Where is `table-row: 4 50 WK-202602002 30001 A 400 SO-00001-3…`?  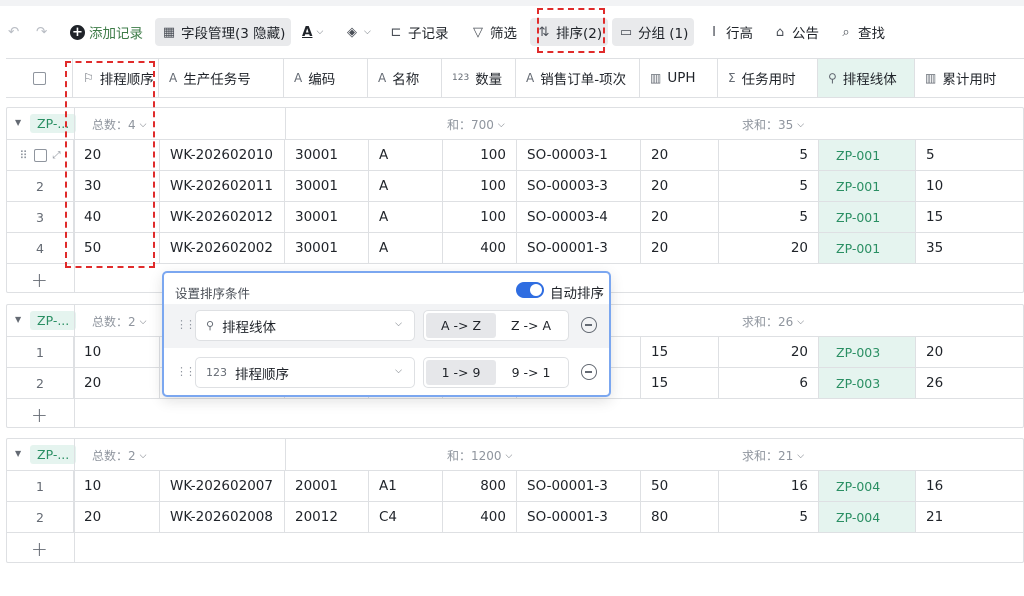 table-row: 4 50 WK-202602002 30001 A 400 SO-00001-3… is located at coordinates (515, 248).